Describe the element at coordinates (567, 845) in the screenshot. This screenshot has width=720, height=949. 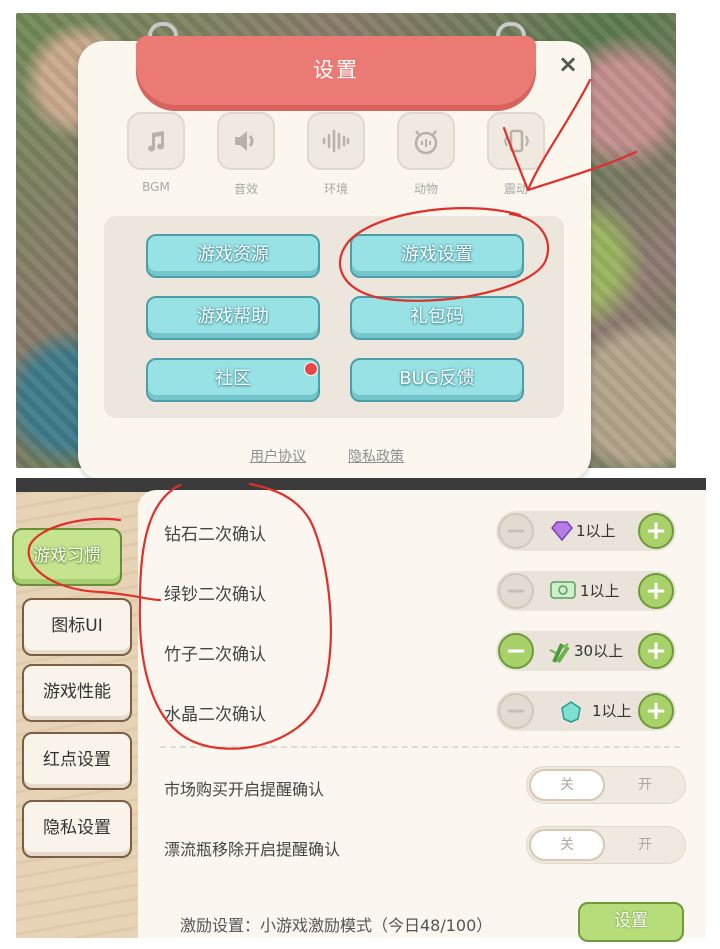
I see `bottle-off-option: 关` at that location.